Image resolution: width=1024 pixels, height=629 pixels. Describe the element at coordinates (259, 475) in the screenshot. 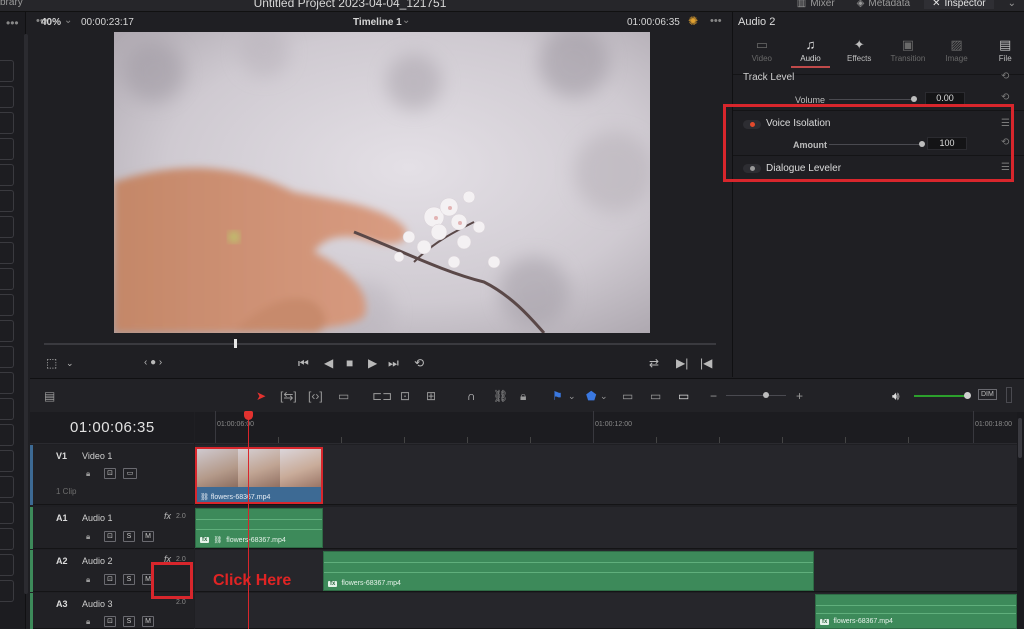

I see `video-clip-v1: ⛓ flowers-68367.mp4` at that location.